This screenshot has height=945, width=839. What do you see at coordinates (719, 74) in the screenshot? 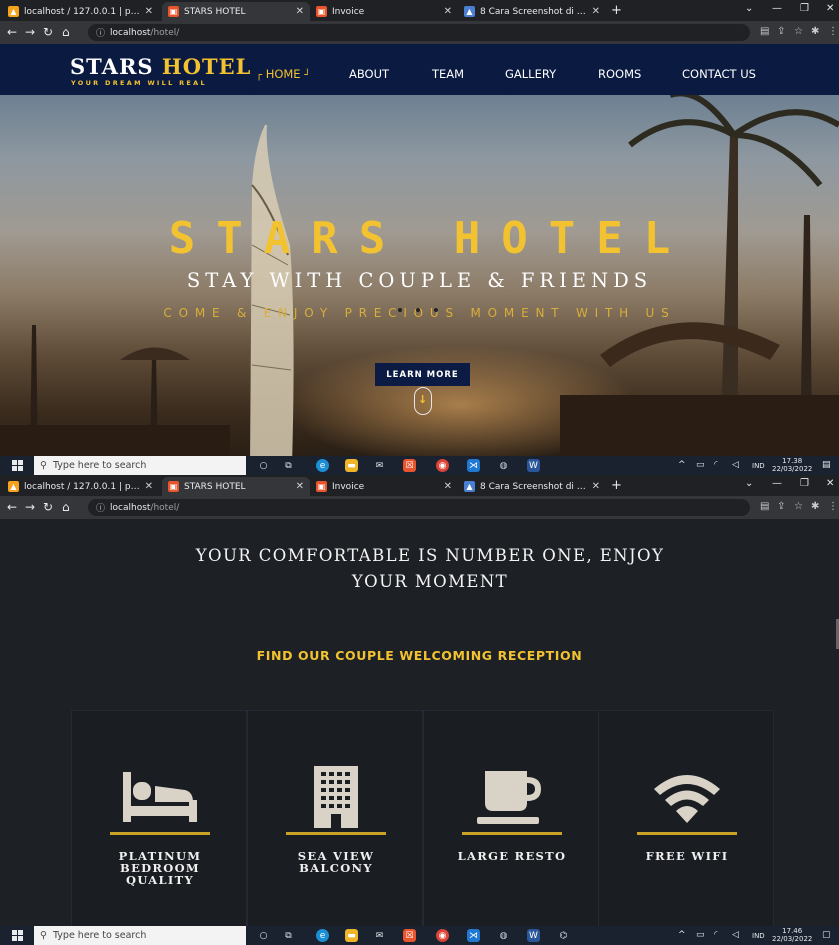
I see `nav-contact-us: CONTACT US` at bounding box center [719, 74].